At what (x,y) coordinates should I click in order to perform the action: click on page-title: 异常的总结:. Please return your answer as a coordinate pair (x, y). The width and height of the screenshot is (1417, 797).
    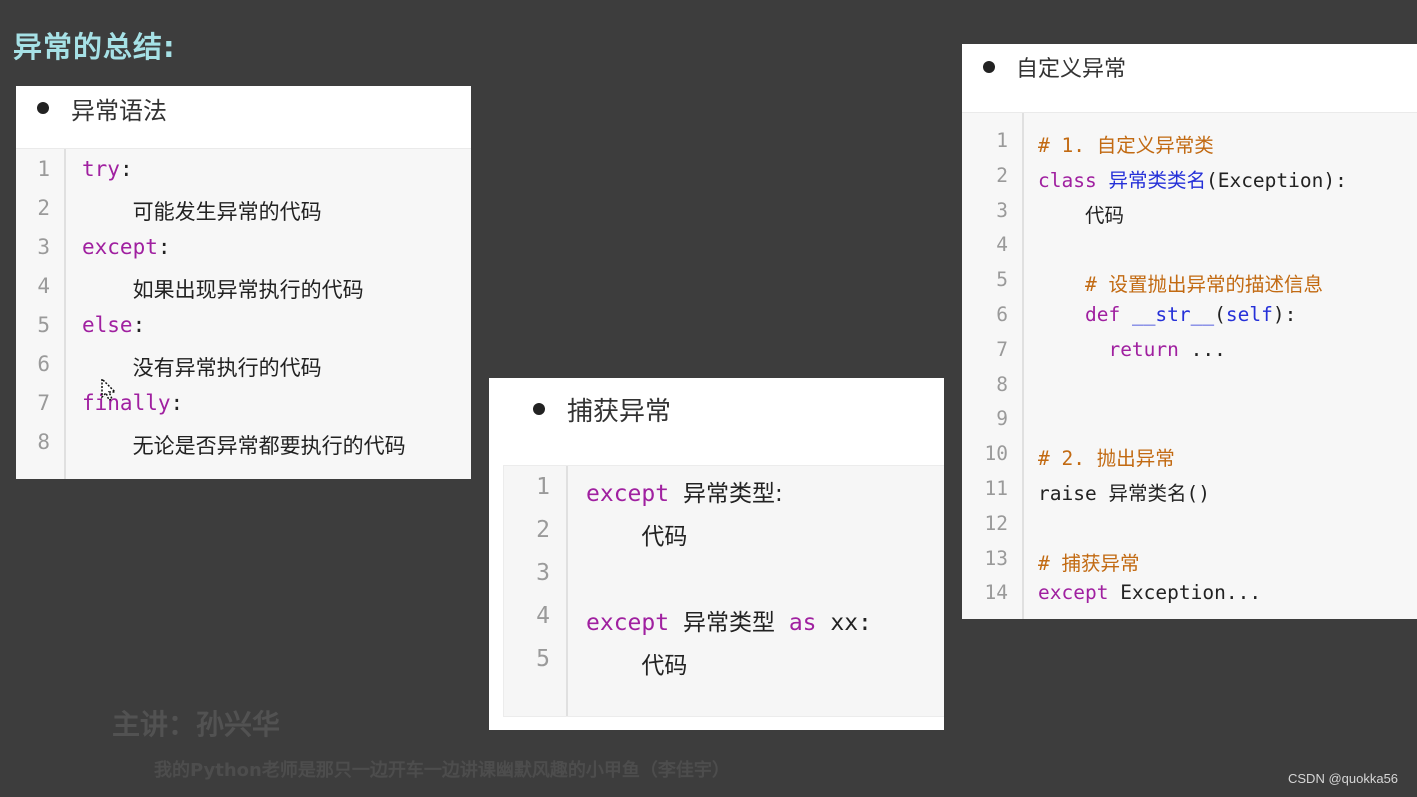
    Looking at the image, I should click on (94, 47).